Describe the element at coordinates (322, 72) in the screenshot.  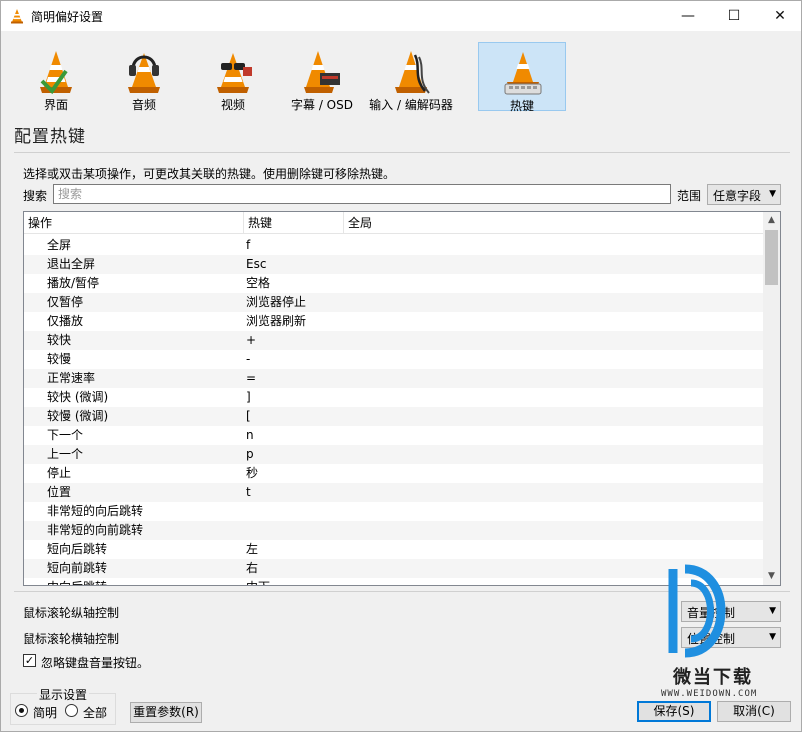
I see `cone-subtitle-icon` at that location.